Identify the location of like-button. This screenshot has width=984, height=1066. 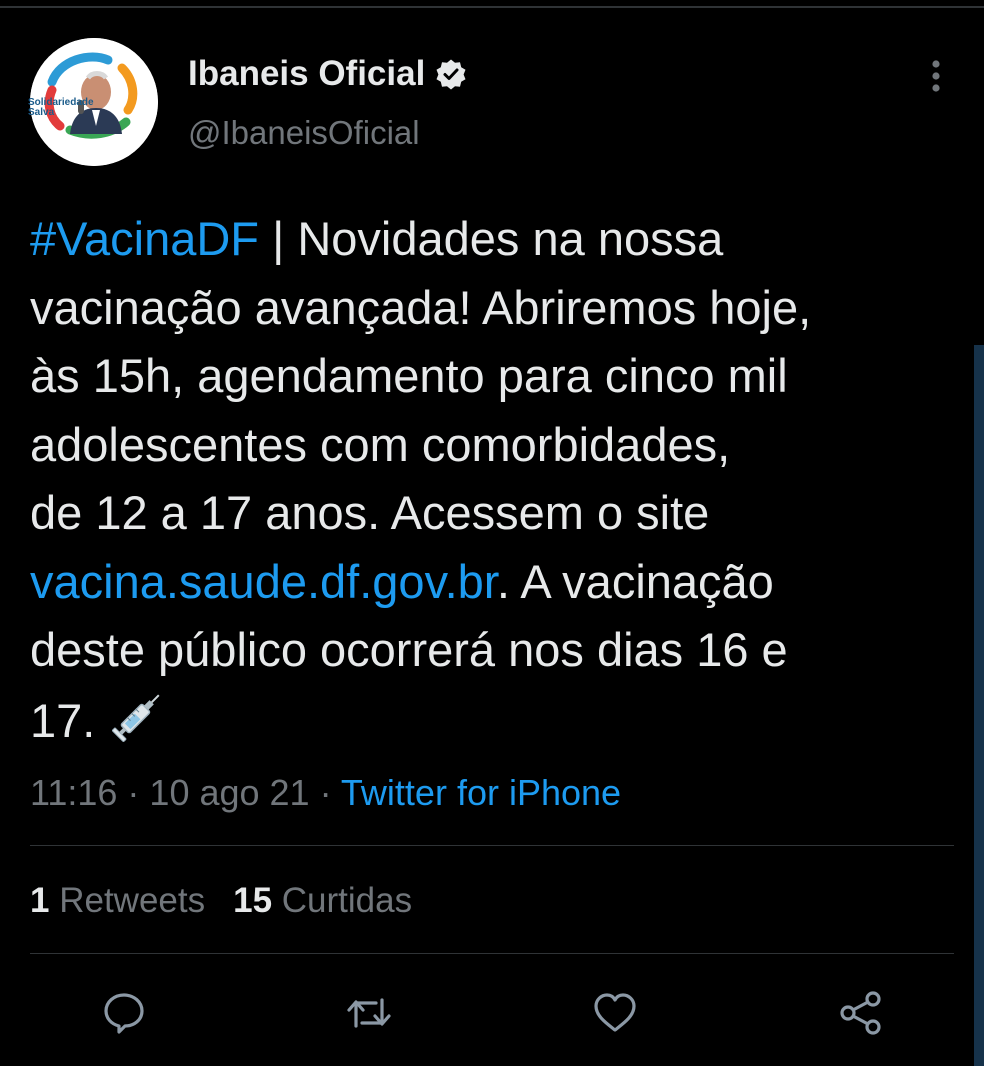
(615, 1013).